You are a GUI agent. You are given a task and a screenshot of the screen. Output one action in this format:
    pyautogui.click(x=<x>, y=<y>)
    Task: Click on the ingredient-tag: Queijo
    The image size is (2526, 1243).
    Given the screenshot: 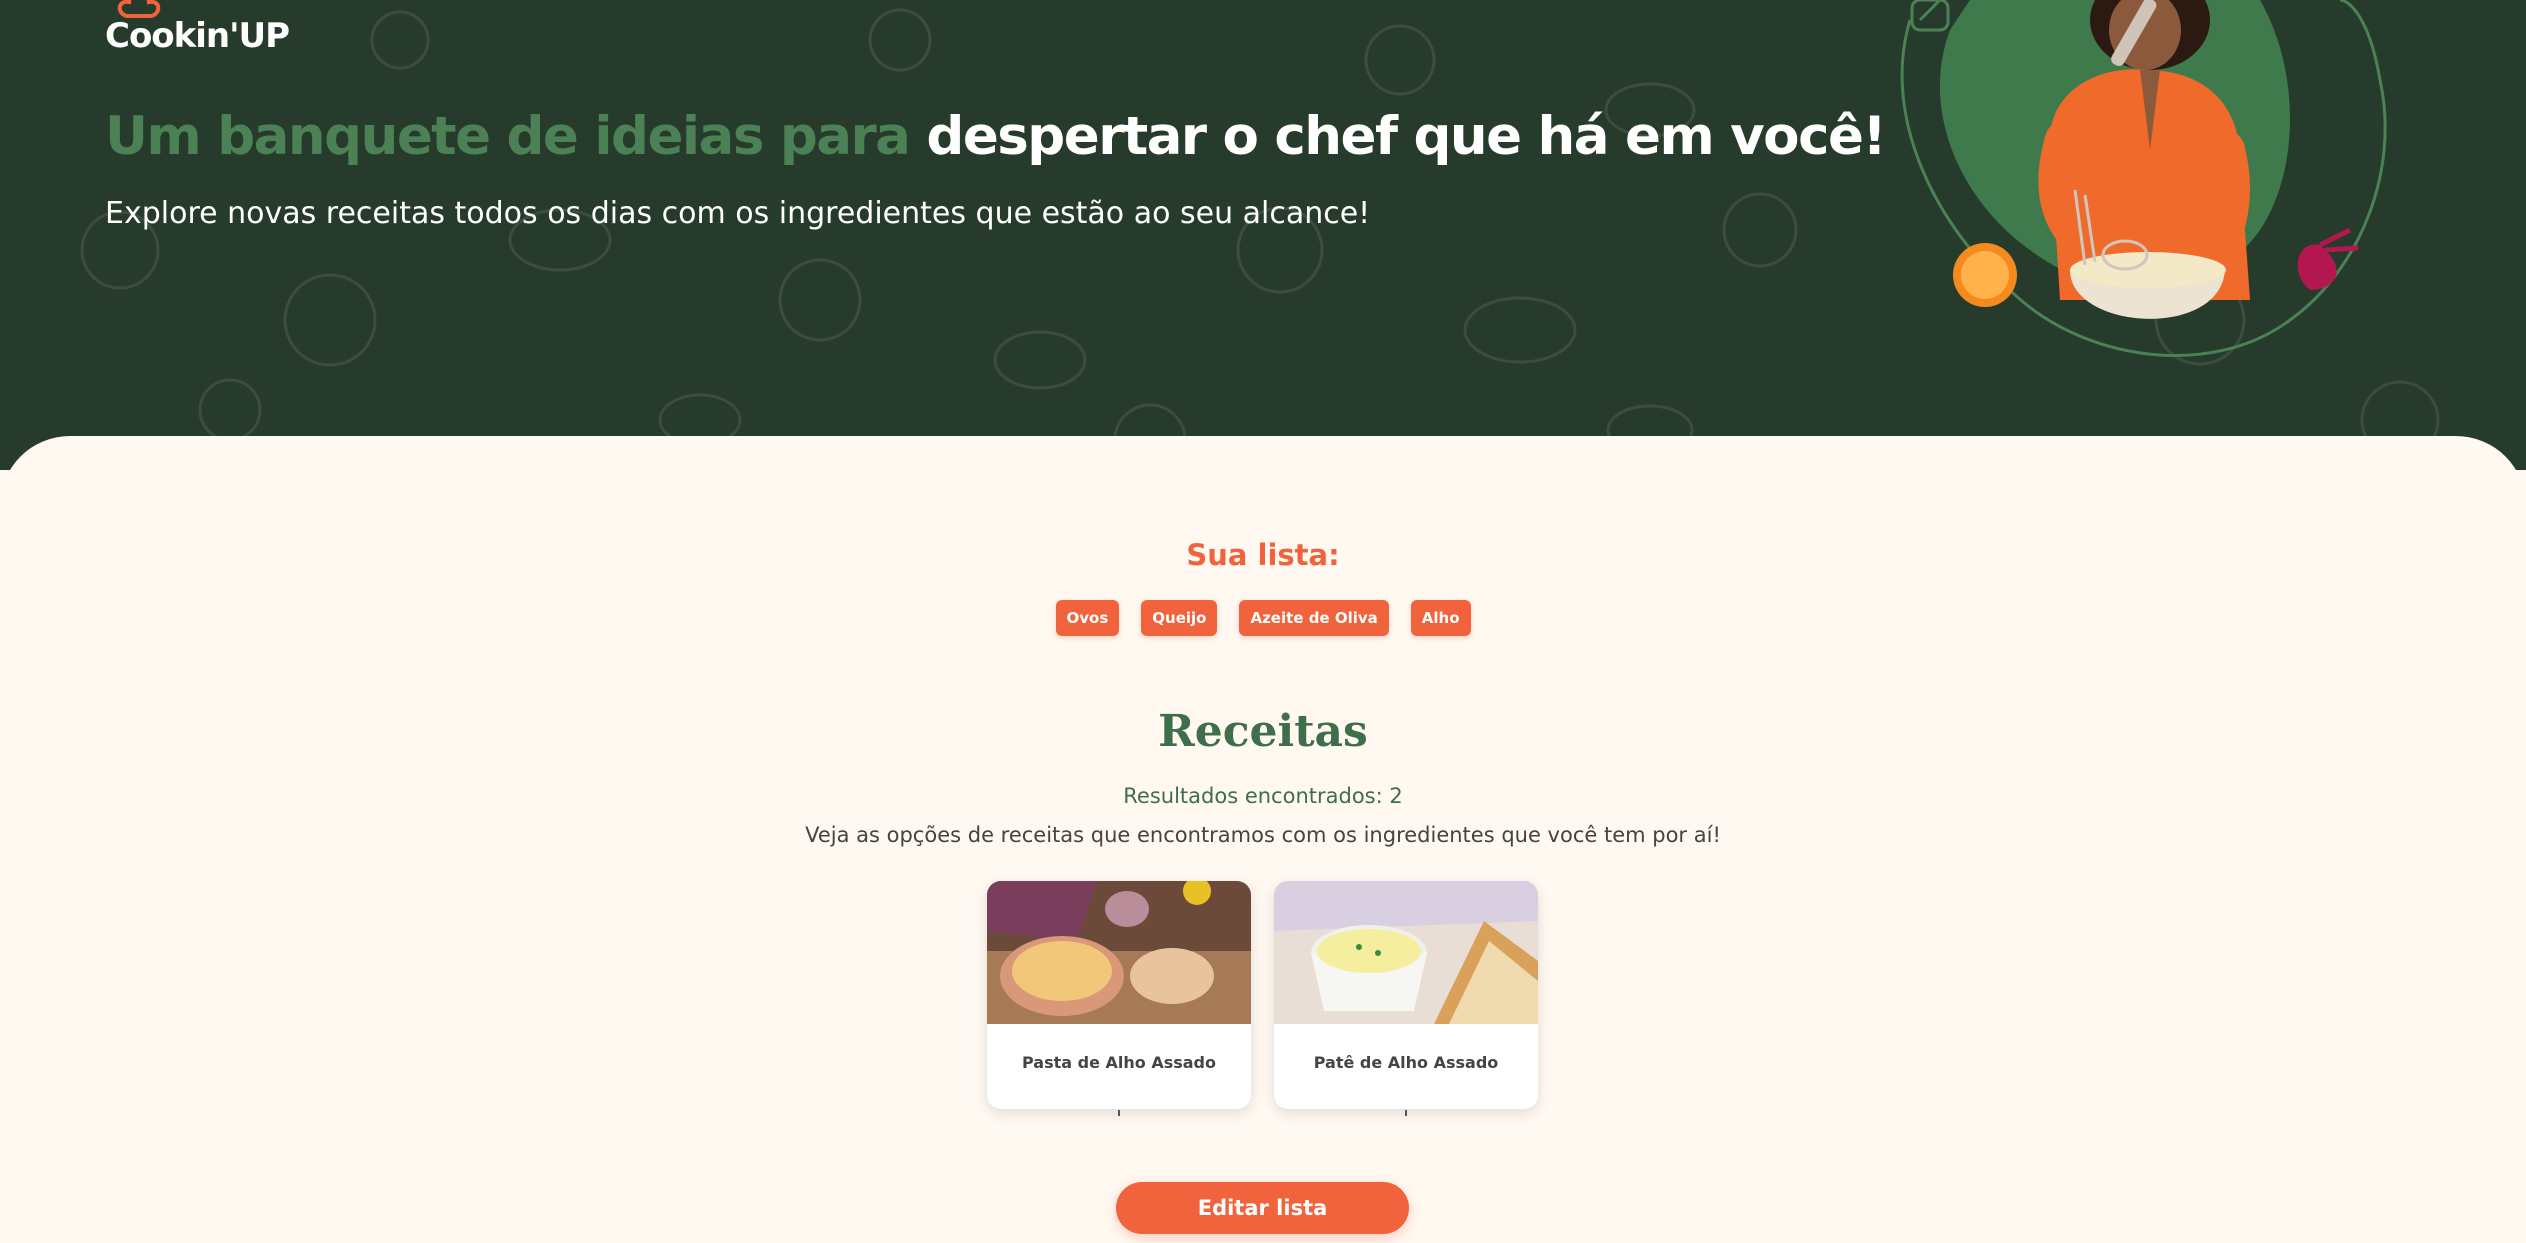 What is the action you would take?
    pyautogui.click(x=1179, y=618)
    